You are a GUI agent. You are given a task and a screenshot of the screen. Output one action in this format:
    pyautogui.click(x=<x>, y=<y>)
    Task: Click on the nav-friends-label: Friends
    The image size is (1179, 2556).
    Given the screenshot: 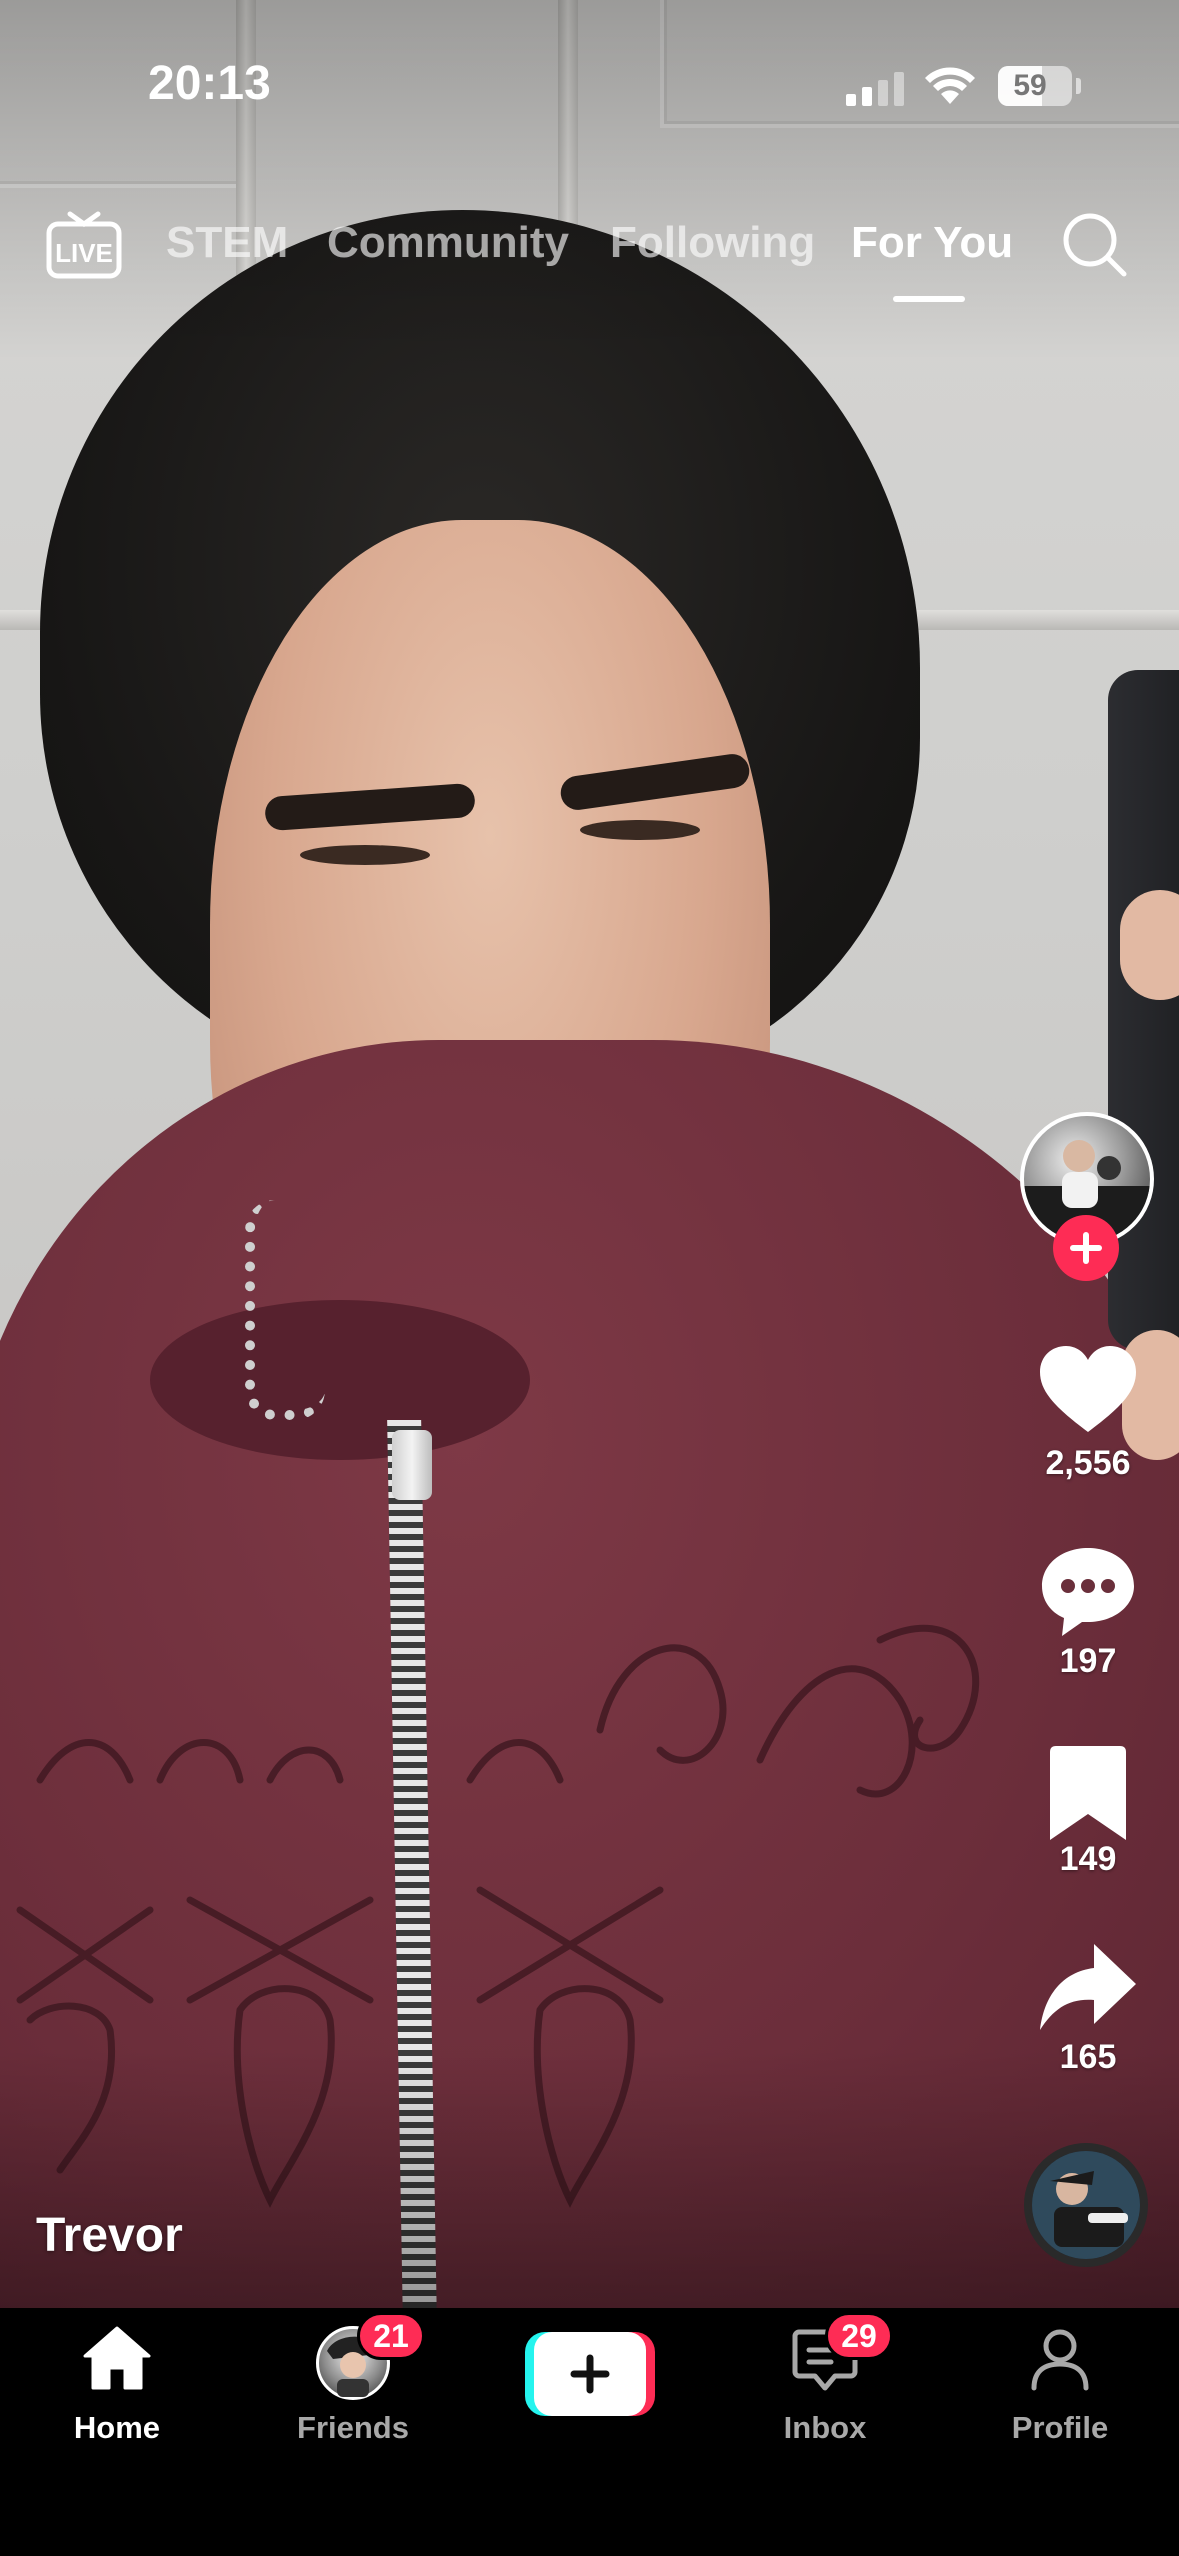 What is the action you would take?
    pyautogui.click(x=353, y=2427)
    